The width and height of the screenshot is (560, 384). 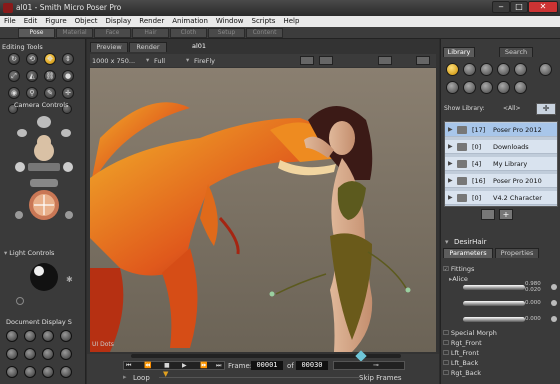 What do you see at coordinates (118, 20) in the screenshot?
I see `menu-display: Display` at bounding box center [118, 20].